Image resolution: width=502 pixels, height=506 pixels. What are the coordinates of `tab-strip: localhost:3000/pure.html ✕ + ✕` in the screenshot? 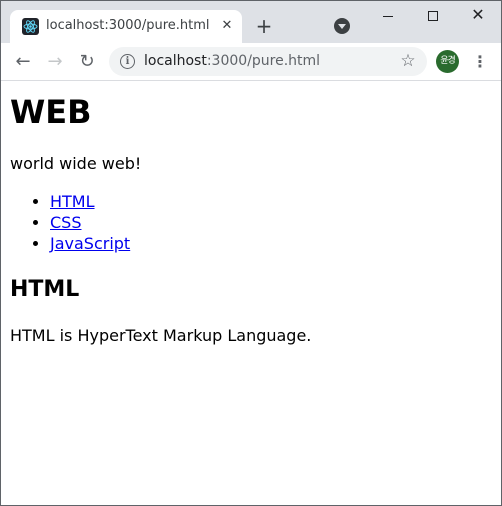 It's located at (251, 22).